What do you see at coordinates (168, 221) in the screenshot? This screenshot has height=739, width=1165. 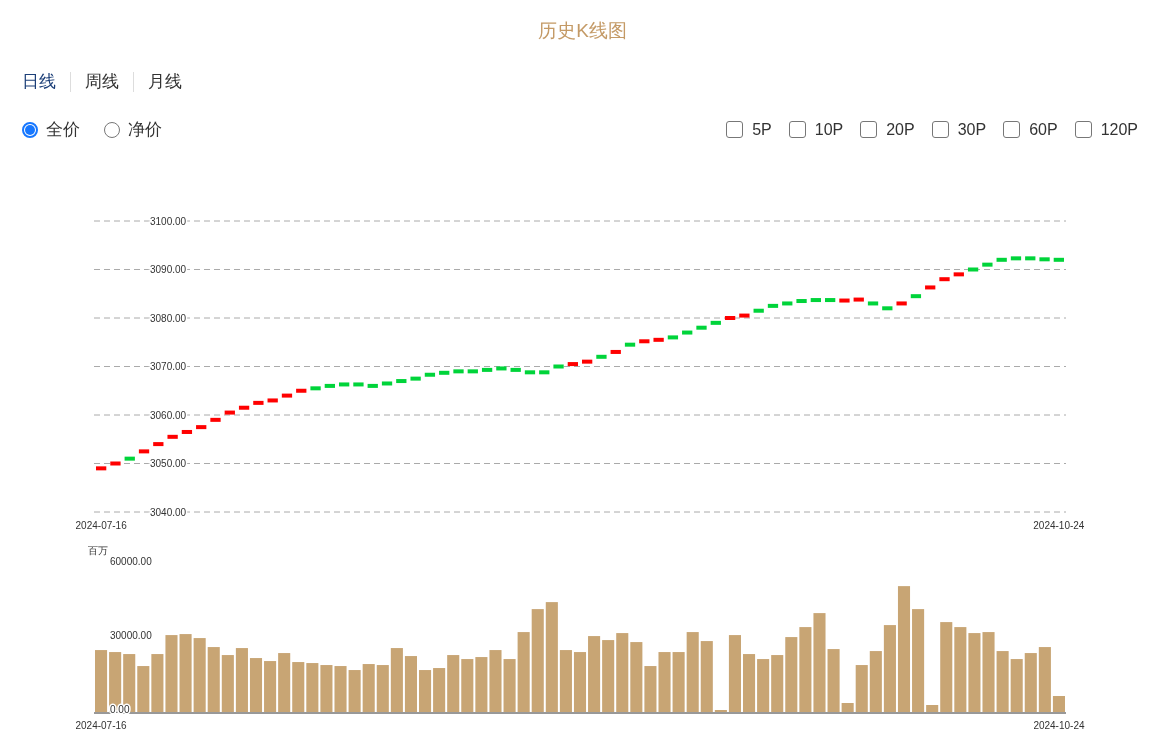 I see `axis-label: 3100.00` at bounding box center [168, 221].